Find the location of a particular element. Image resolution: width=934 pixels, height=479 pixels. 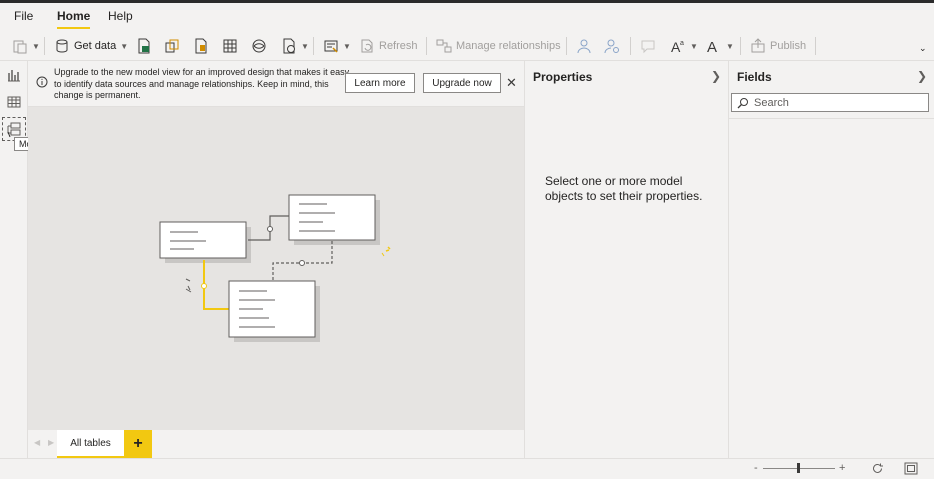

publish-label: Publish is located at coordinates (788, 46).